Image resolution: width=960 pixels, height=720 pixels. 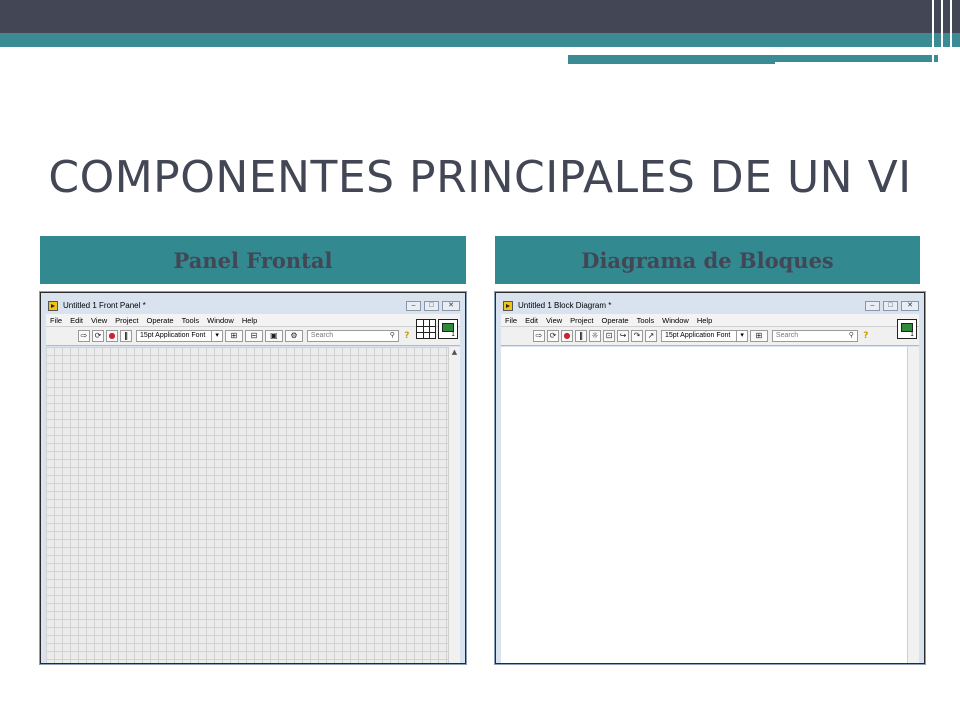 What do you see at coordinates (623, 336) in the screenshot?
I see `step-into-icon: ↪` at bounding box center [623, 336].